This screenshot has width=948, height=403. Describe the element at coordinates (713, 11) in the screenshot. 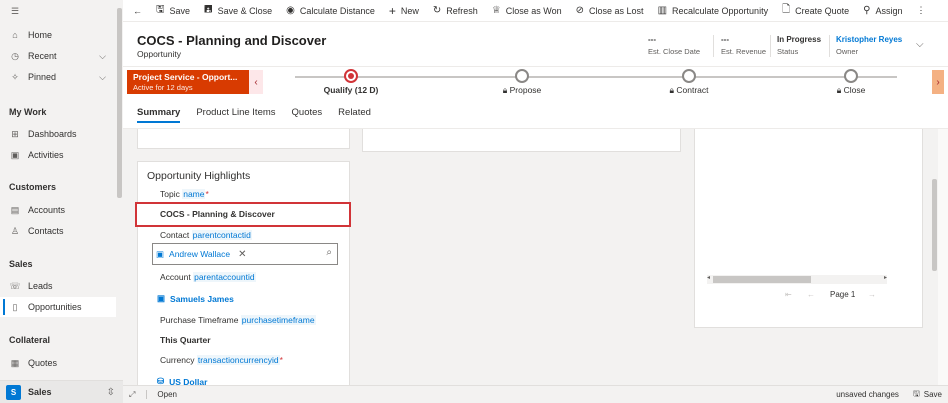

I see `recalculate-opportunity-button: ▥ Recalculate Opportunity` at that location.